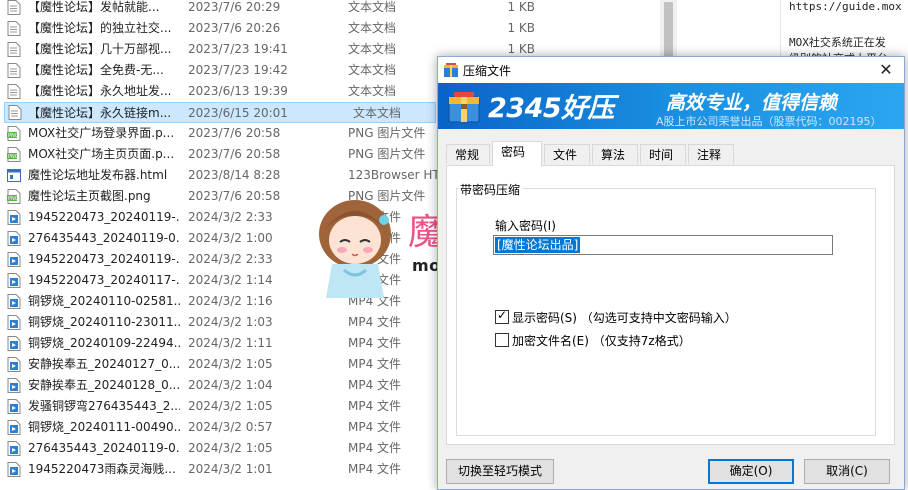 Image resolution: width=908 pixels, height=490 pixels. Describe the element at coordinates (517, 153) in the screenshot. I see `tab-password: 密码` at that location.